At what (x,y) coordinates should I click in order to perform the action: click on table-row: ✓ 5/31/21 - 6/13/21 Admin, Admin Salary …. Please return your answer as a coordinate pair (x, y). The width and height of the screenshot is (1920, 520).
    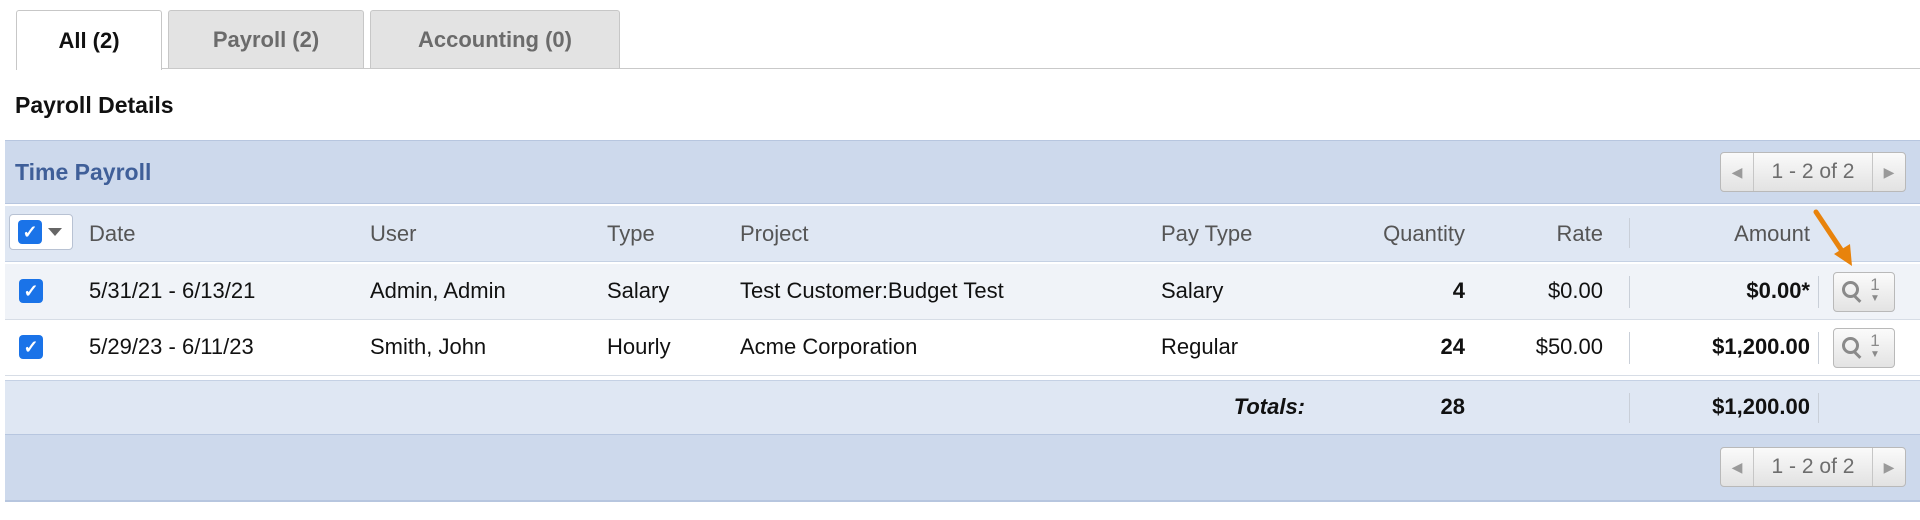
    Looking at the image, I should click on (962, 292).